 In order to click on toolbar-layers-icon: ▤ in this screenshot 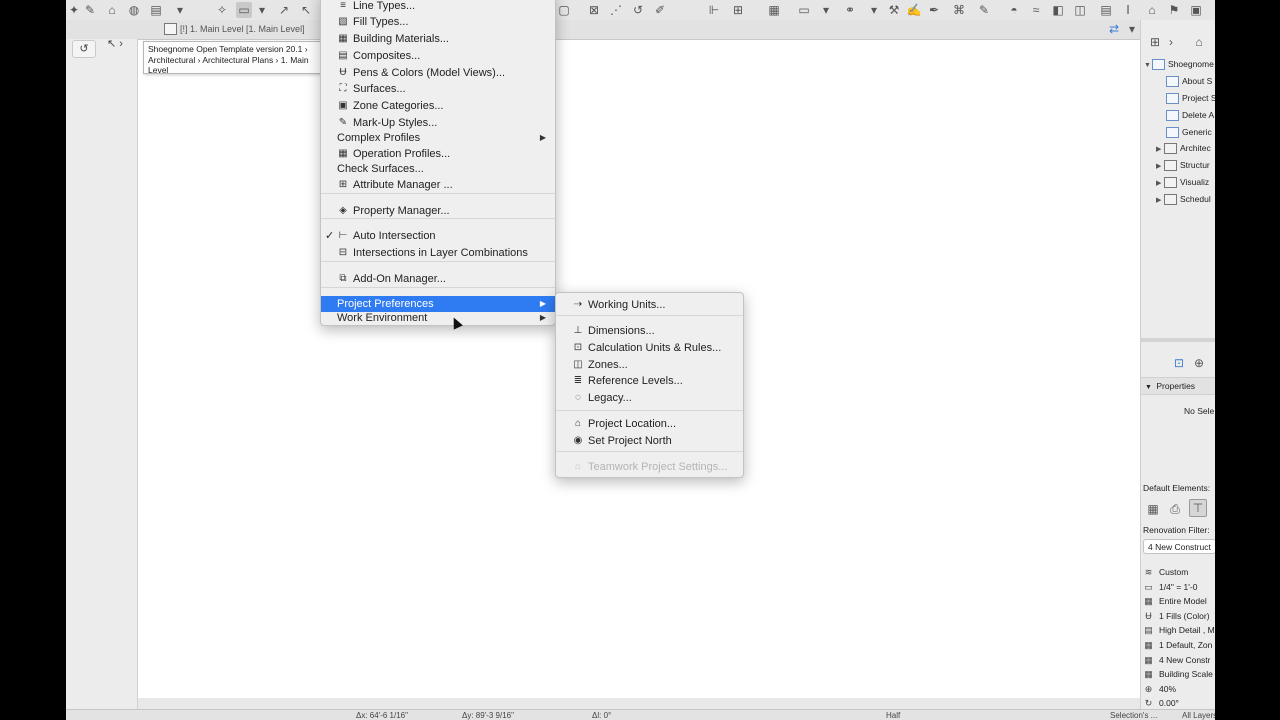, I will do `click(1106, 10)`.